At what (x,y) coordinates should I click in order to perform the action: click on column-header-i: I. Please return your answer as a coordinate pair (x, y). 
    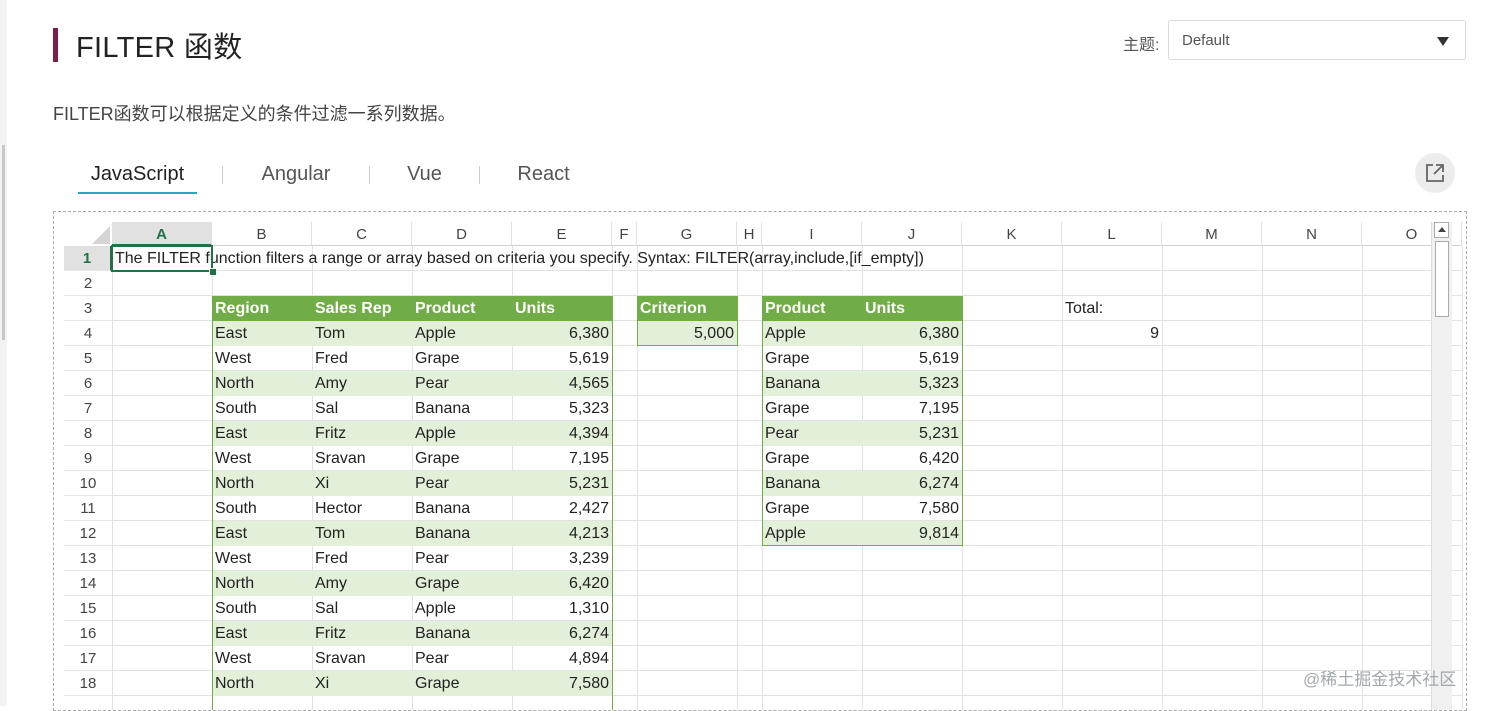
    Looking at the image, I should click on (812, 234).